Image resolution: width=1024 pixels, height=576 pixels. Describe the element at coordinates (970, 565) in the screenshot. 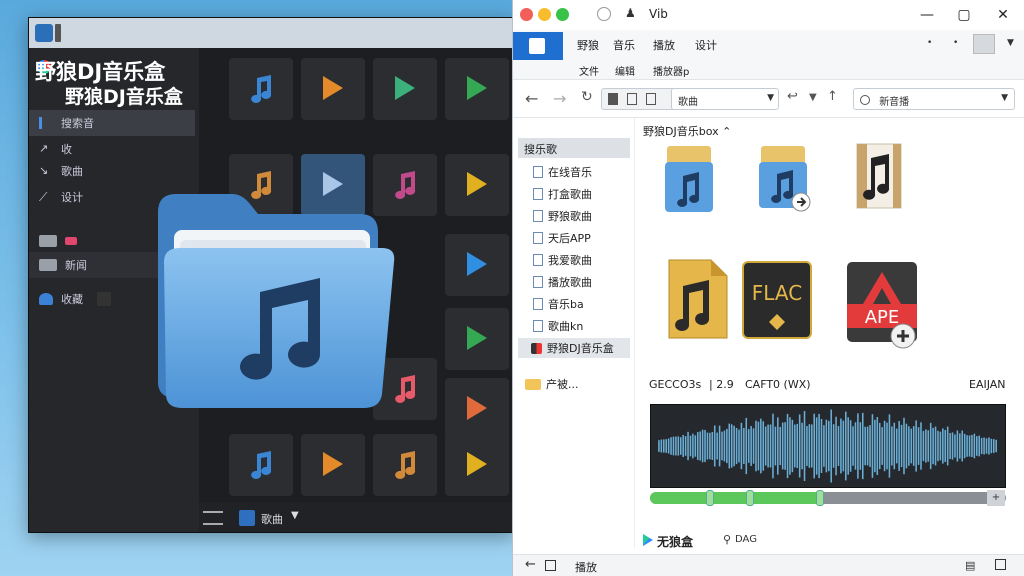

I see `details-view-icon: ▤` at that location.